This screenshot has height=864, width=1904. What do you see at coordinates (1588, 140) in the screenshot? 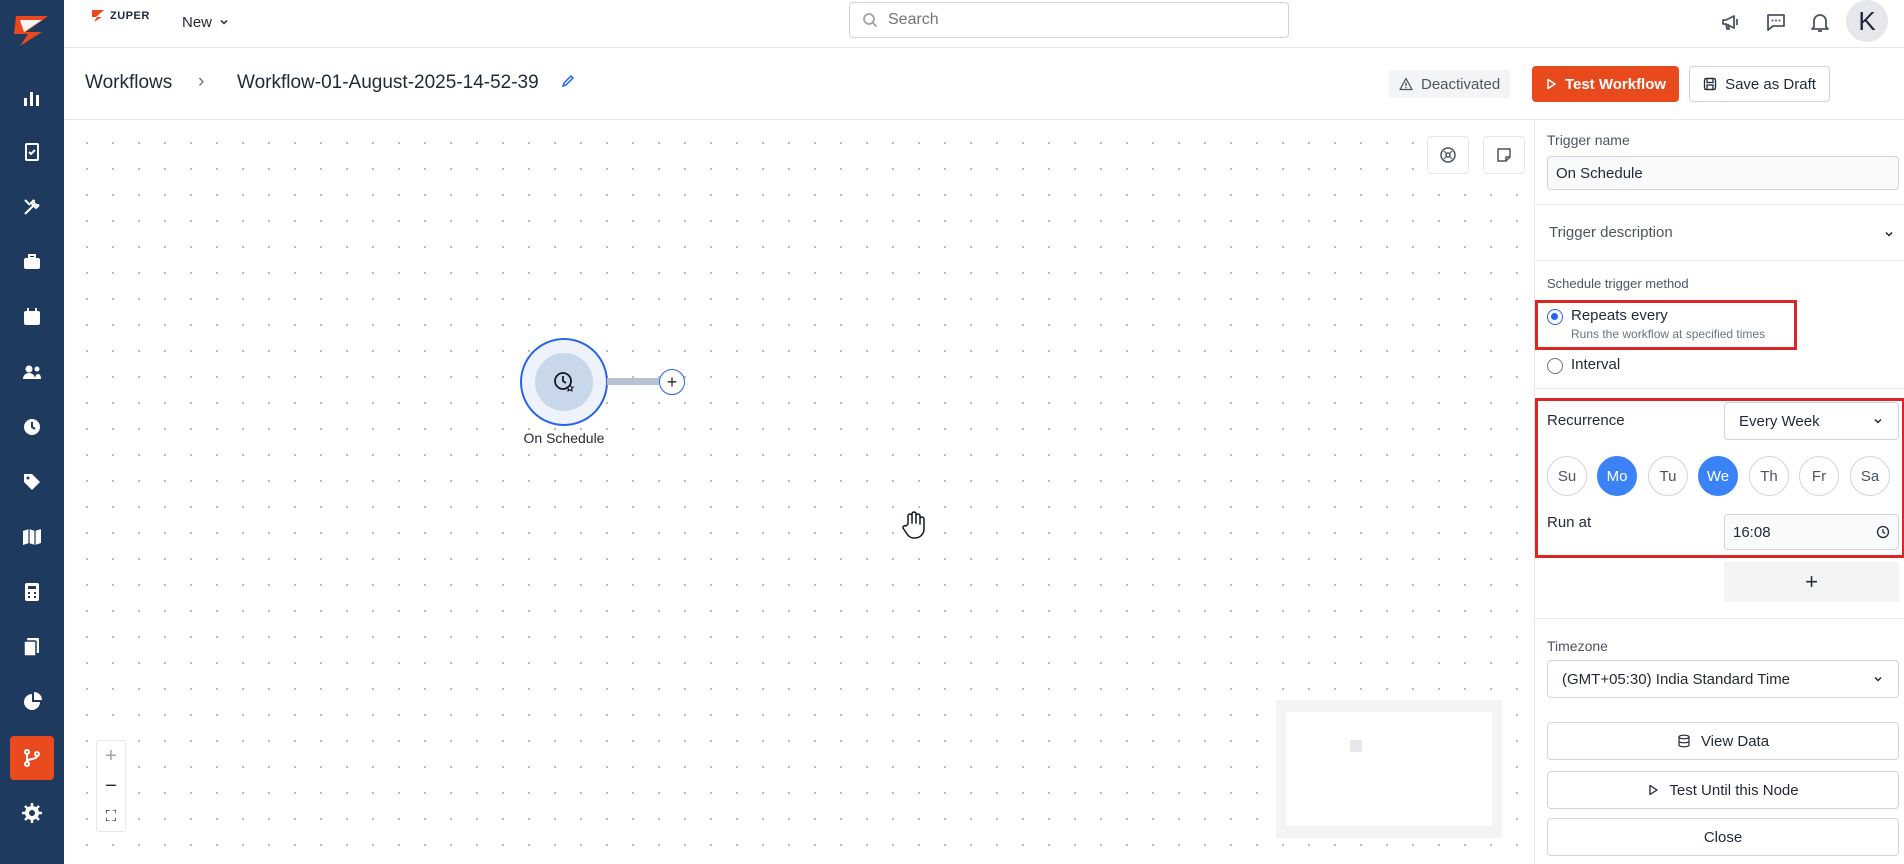
I see `trigger-name-label: Trigger name` at bounding box center [1588, 140].